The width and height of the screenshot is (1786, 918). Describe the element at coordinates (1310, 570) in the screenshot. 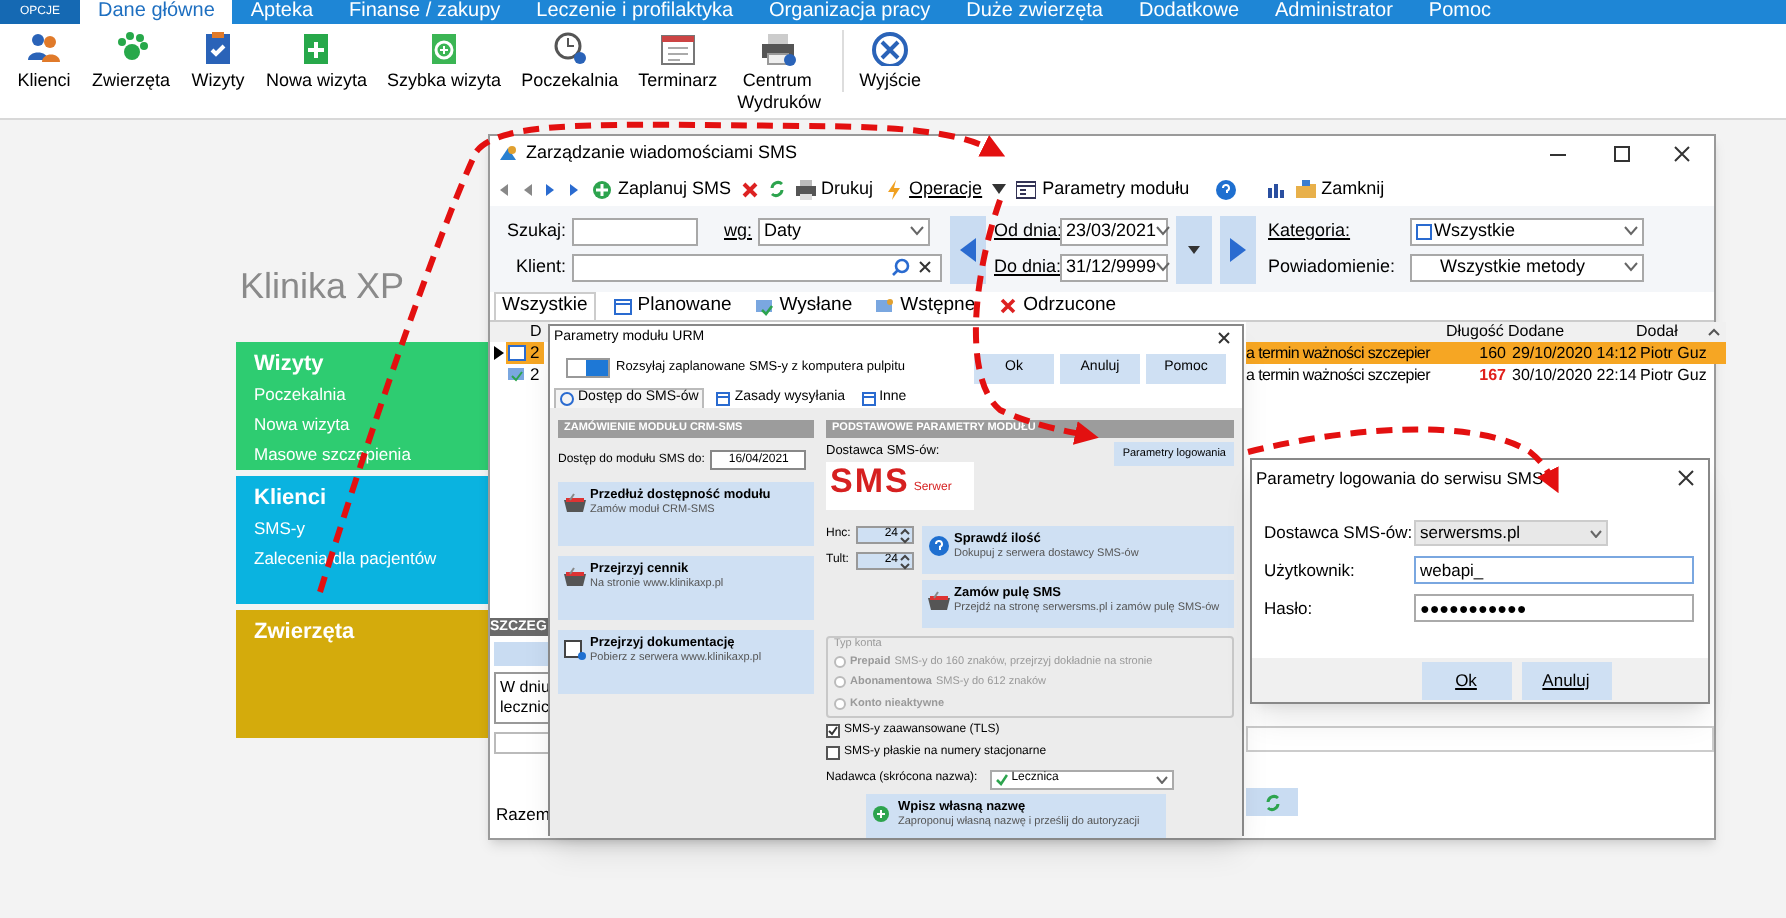

I see `field-label: Użytkownik:` at that location.